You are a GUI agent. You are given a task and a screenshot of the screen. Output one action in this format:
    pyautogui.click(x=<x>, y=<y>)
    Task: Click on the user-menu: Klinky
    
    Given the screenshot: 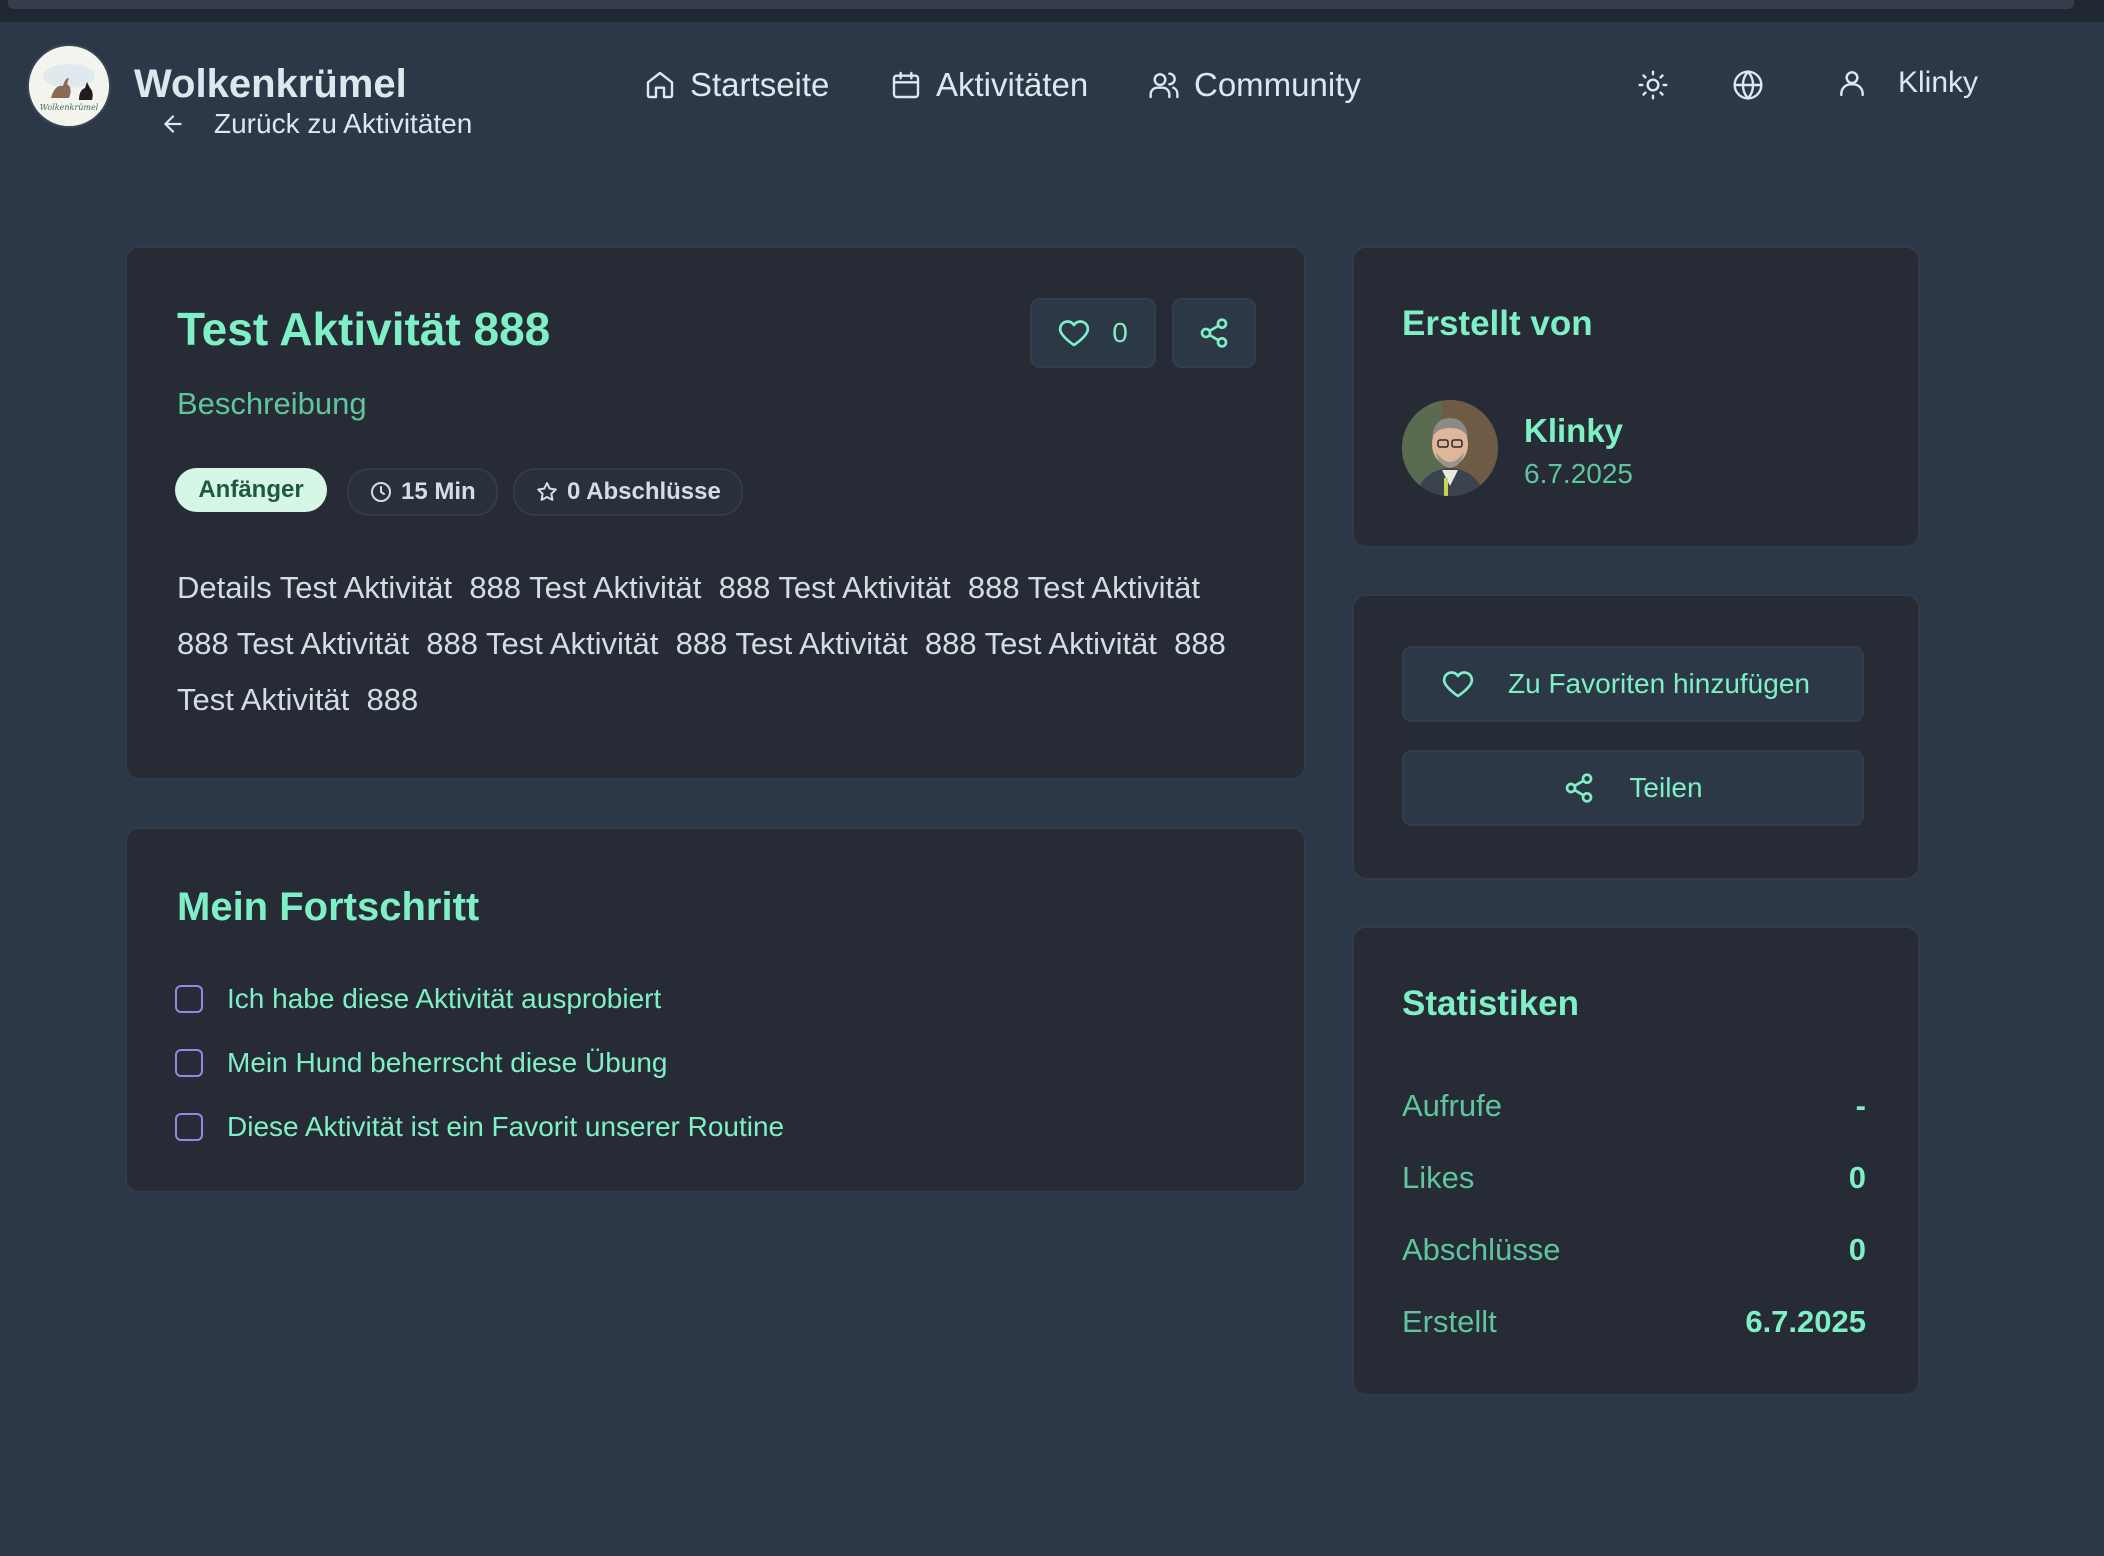 What is the action you would take?
    pyautogui.click(x=1907, y=83)
    